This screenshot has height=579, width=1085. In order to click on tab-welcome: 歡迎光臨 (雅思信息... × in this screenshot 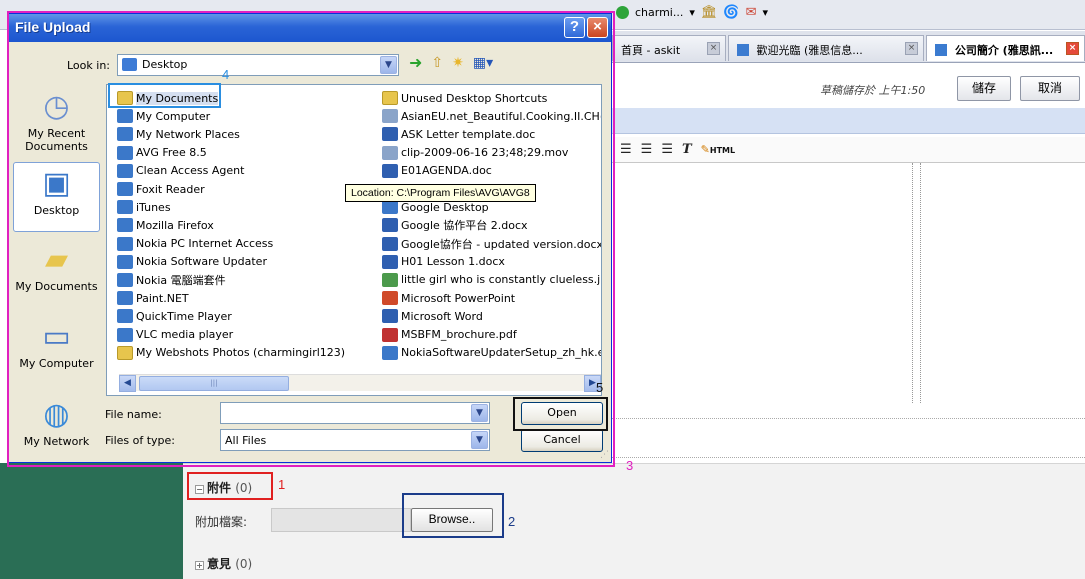, I will do `click(826, 48)`.